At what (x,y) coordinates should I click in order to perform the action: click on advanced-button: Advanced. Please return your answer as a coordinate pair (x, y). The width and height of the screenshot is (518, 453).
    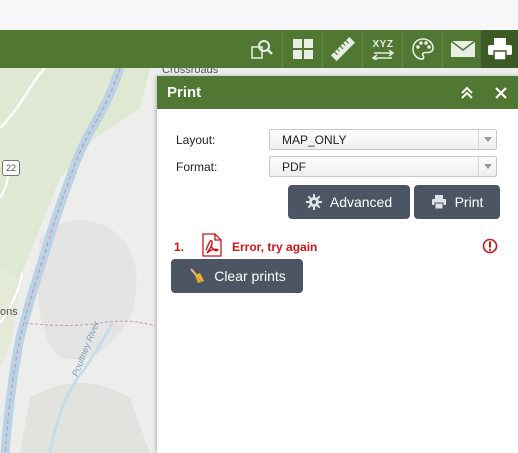
    Looking at the image, I should click on (349, 202).